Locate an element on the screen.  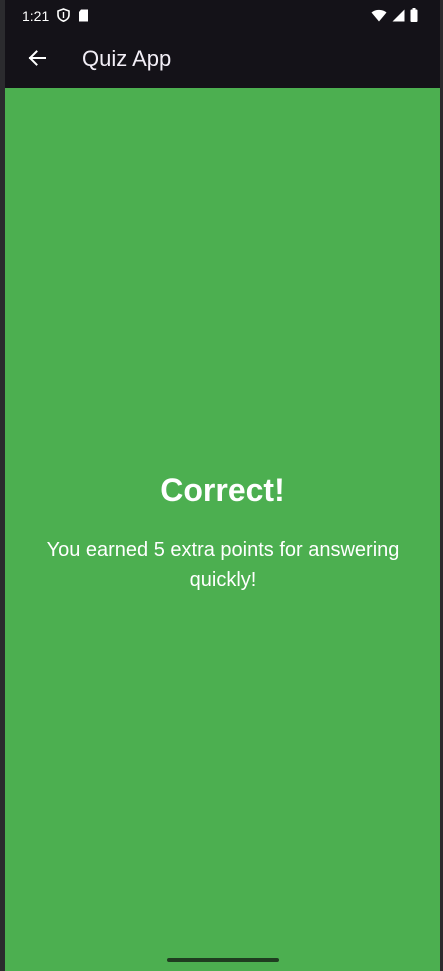
status-bar: 1:21 is located at coordinates (222, 16).